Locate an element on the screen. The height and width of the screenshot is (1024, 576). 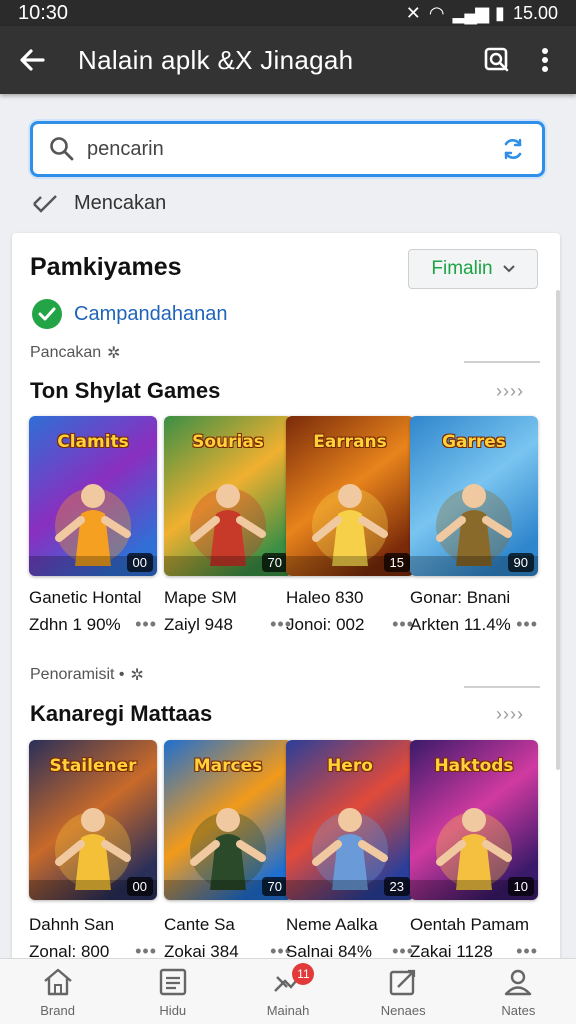
back-button is located at coordinates (32, 60).